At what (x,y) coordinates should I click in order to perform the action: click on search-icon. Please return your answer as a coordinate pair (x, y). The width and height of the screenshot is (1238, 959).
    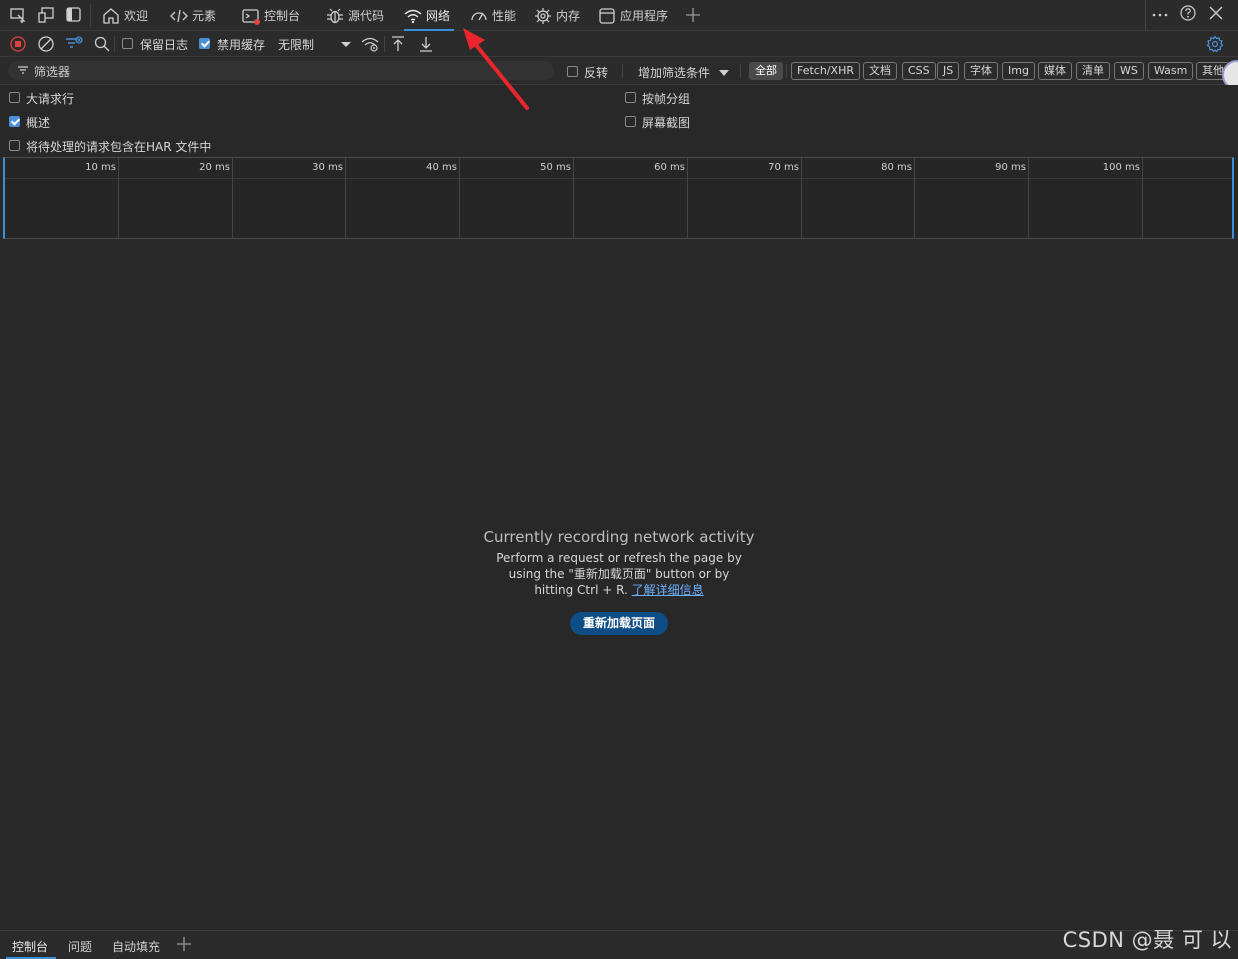
    Looking at the image, I should click on (102, 44).